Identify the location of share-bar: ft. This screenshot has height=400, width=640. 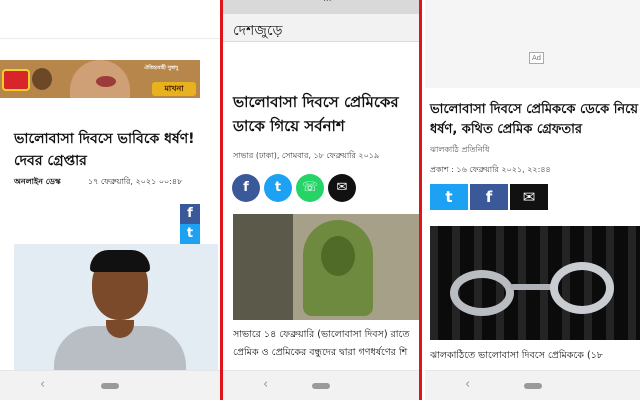
(200, 224).